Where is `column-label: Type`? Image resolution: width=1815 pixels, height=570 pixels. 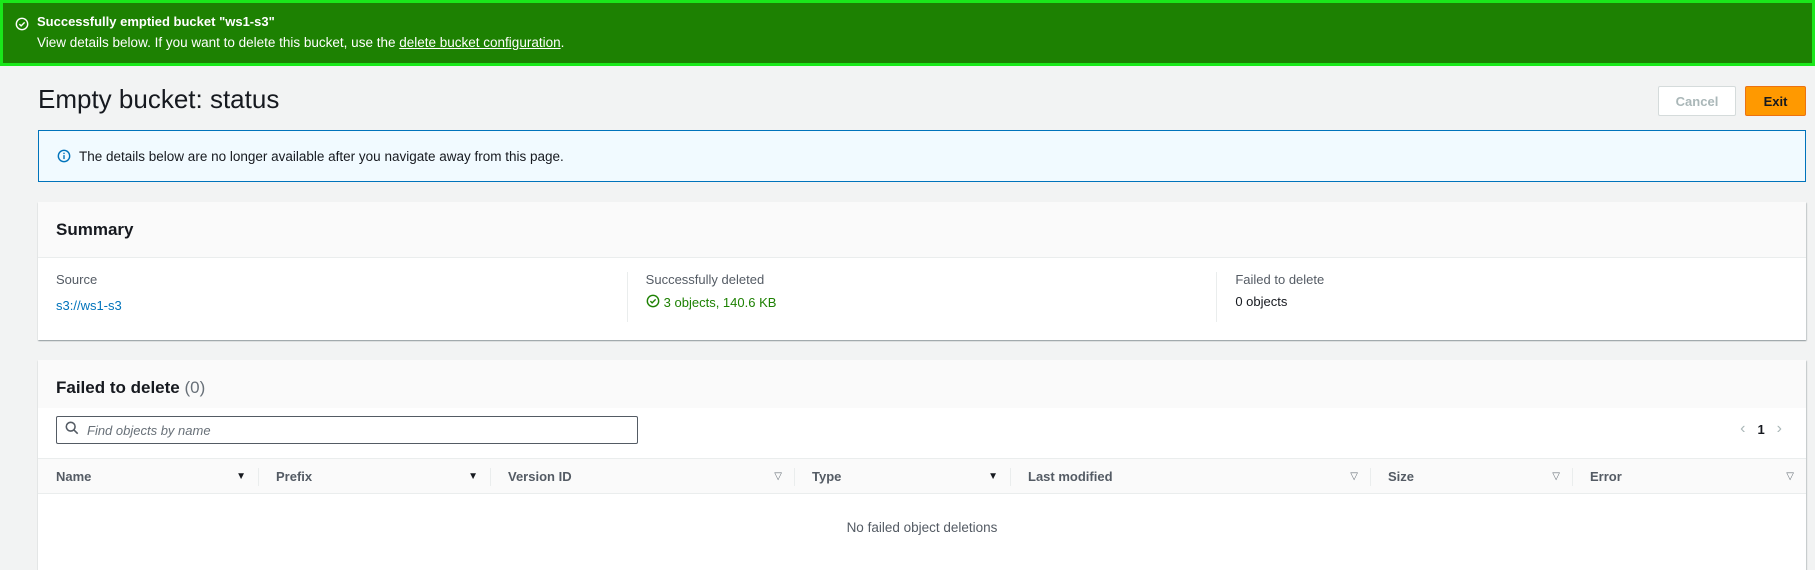 column-label: Type is located at coordinates (827, 476).